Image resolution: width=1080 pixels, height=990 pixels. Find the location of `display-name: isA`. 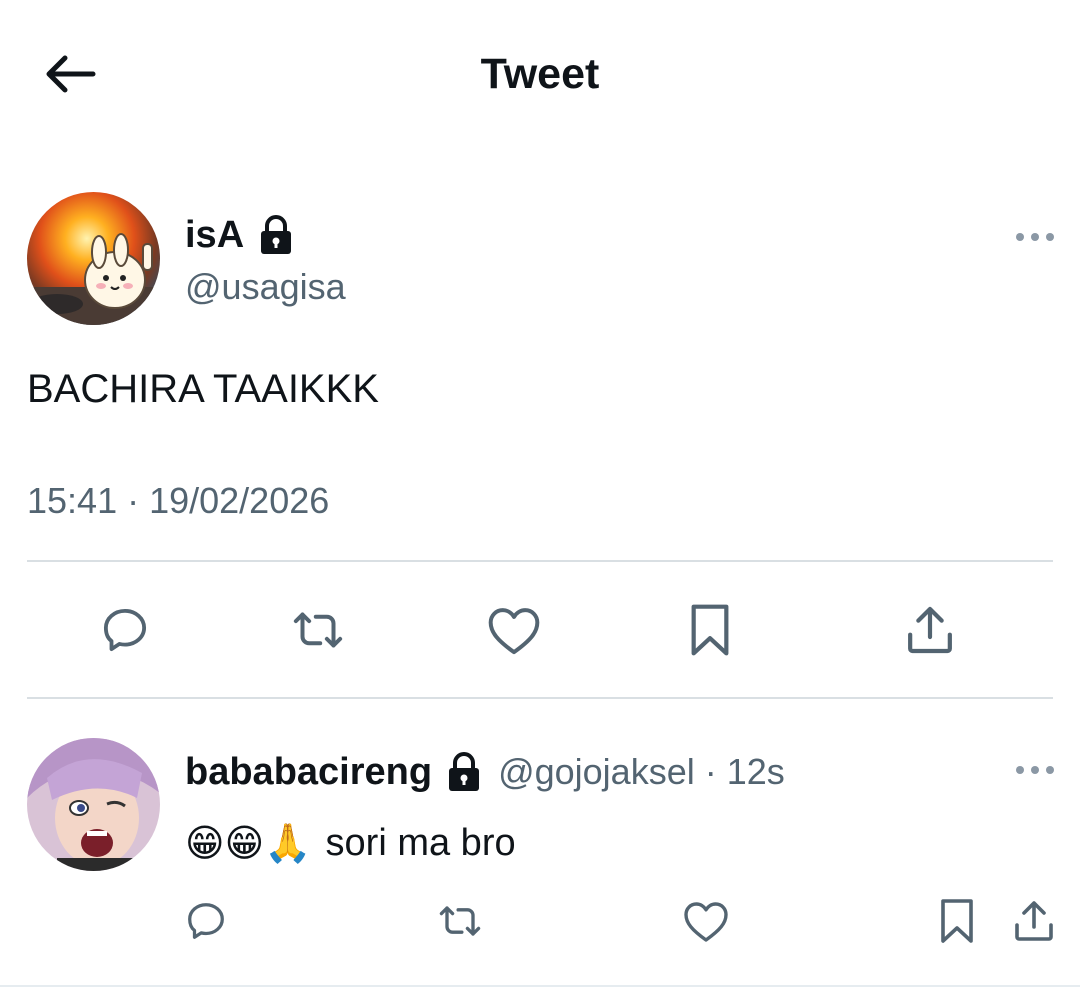

display-name: isA is located at coordinates (214, 235).